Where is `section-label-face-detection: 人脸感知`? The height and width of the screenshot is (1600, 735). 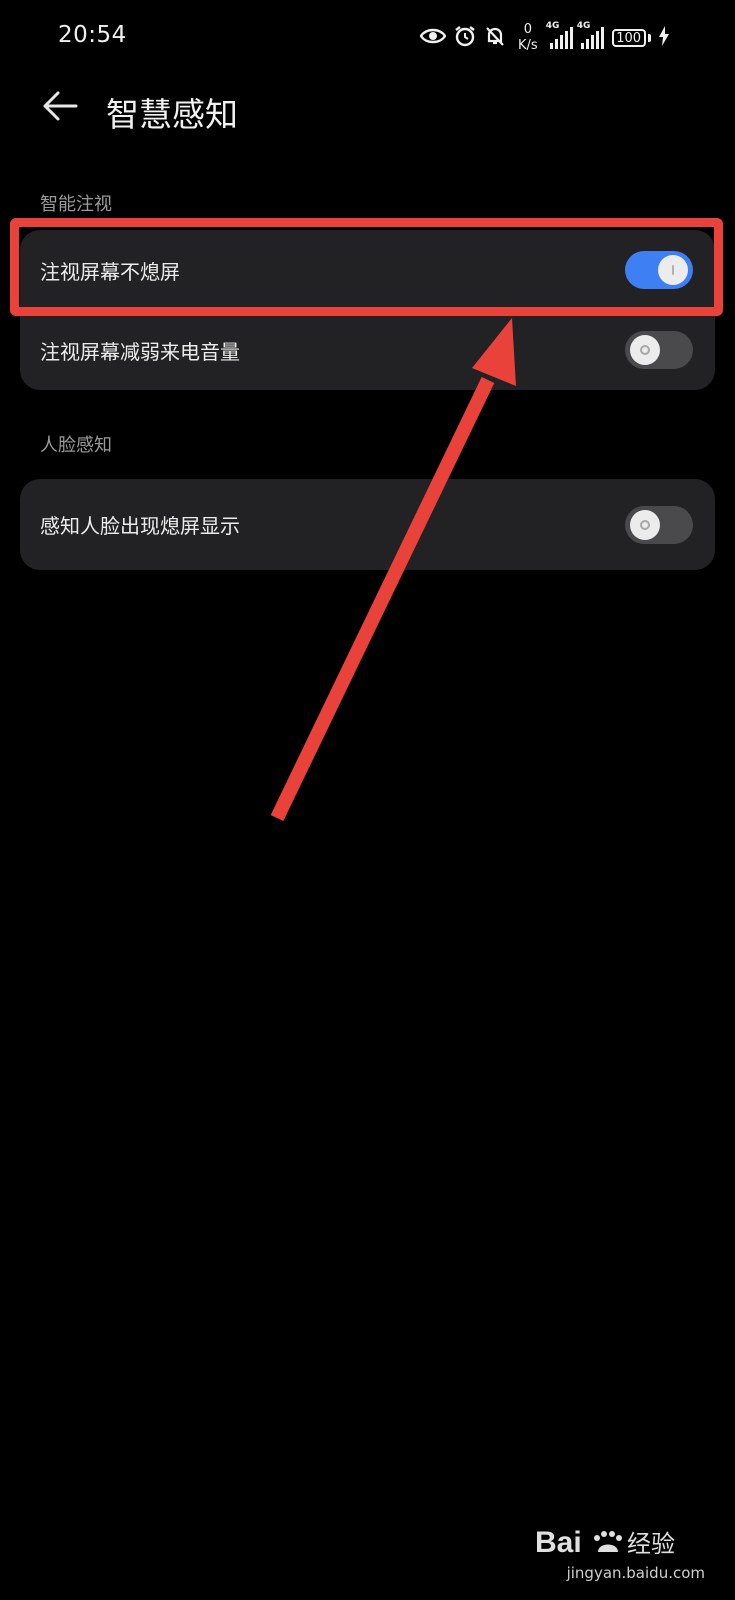 section-label-face-detection: 人脸感知 is located at coordinates (76, 445).